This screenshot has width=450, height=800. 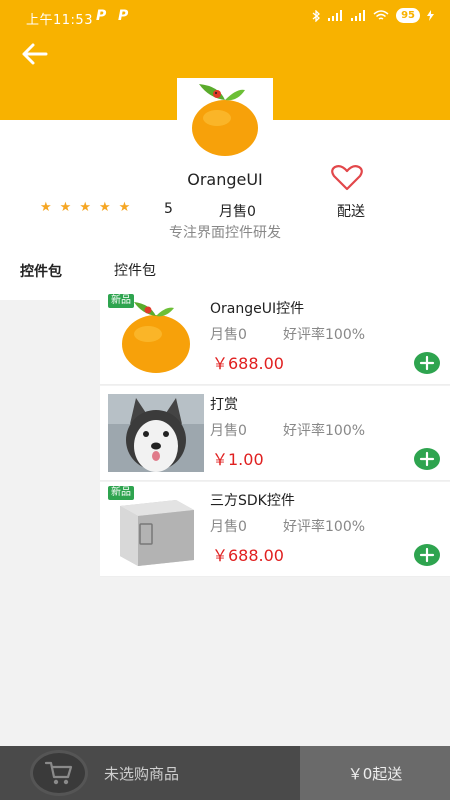 What do you see at coordinates (50, 271) in the screenshot?
I see `sidebar-item-controls: 控件包` at bounding box center [50, 271].